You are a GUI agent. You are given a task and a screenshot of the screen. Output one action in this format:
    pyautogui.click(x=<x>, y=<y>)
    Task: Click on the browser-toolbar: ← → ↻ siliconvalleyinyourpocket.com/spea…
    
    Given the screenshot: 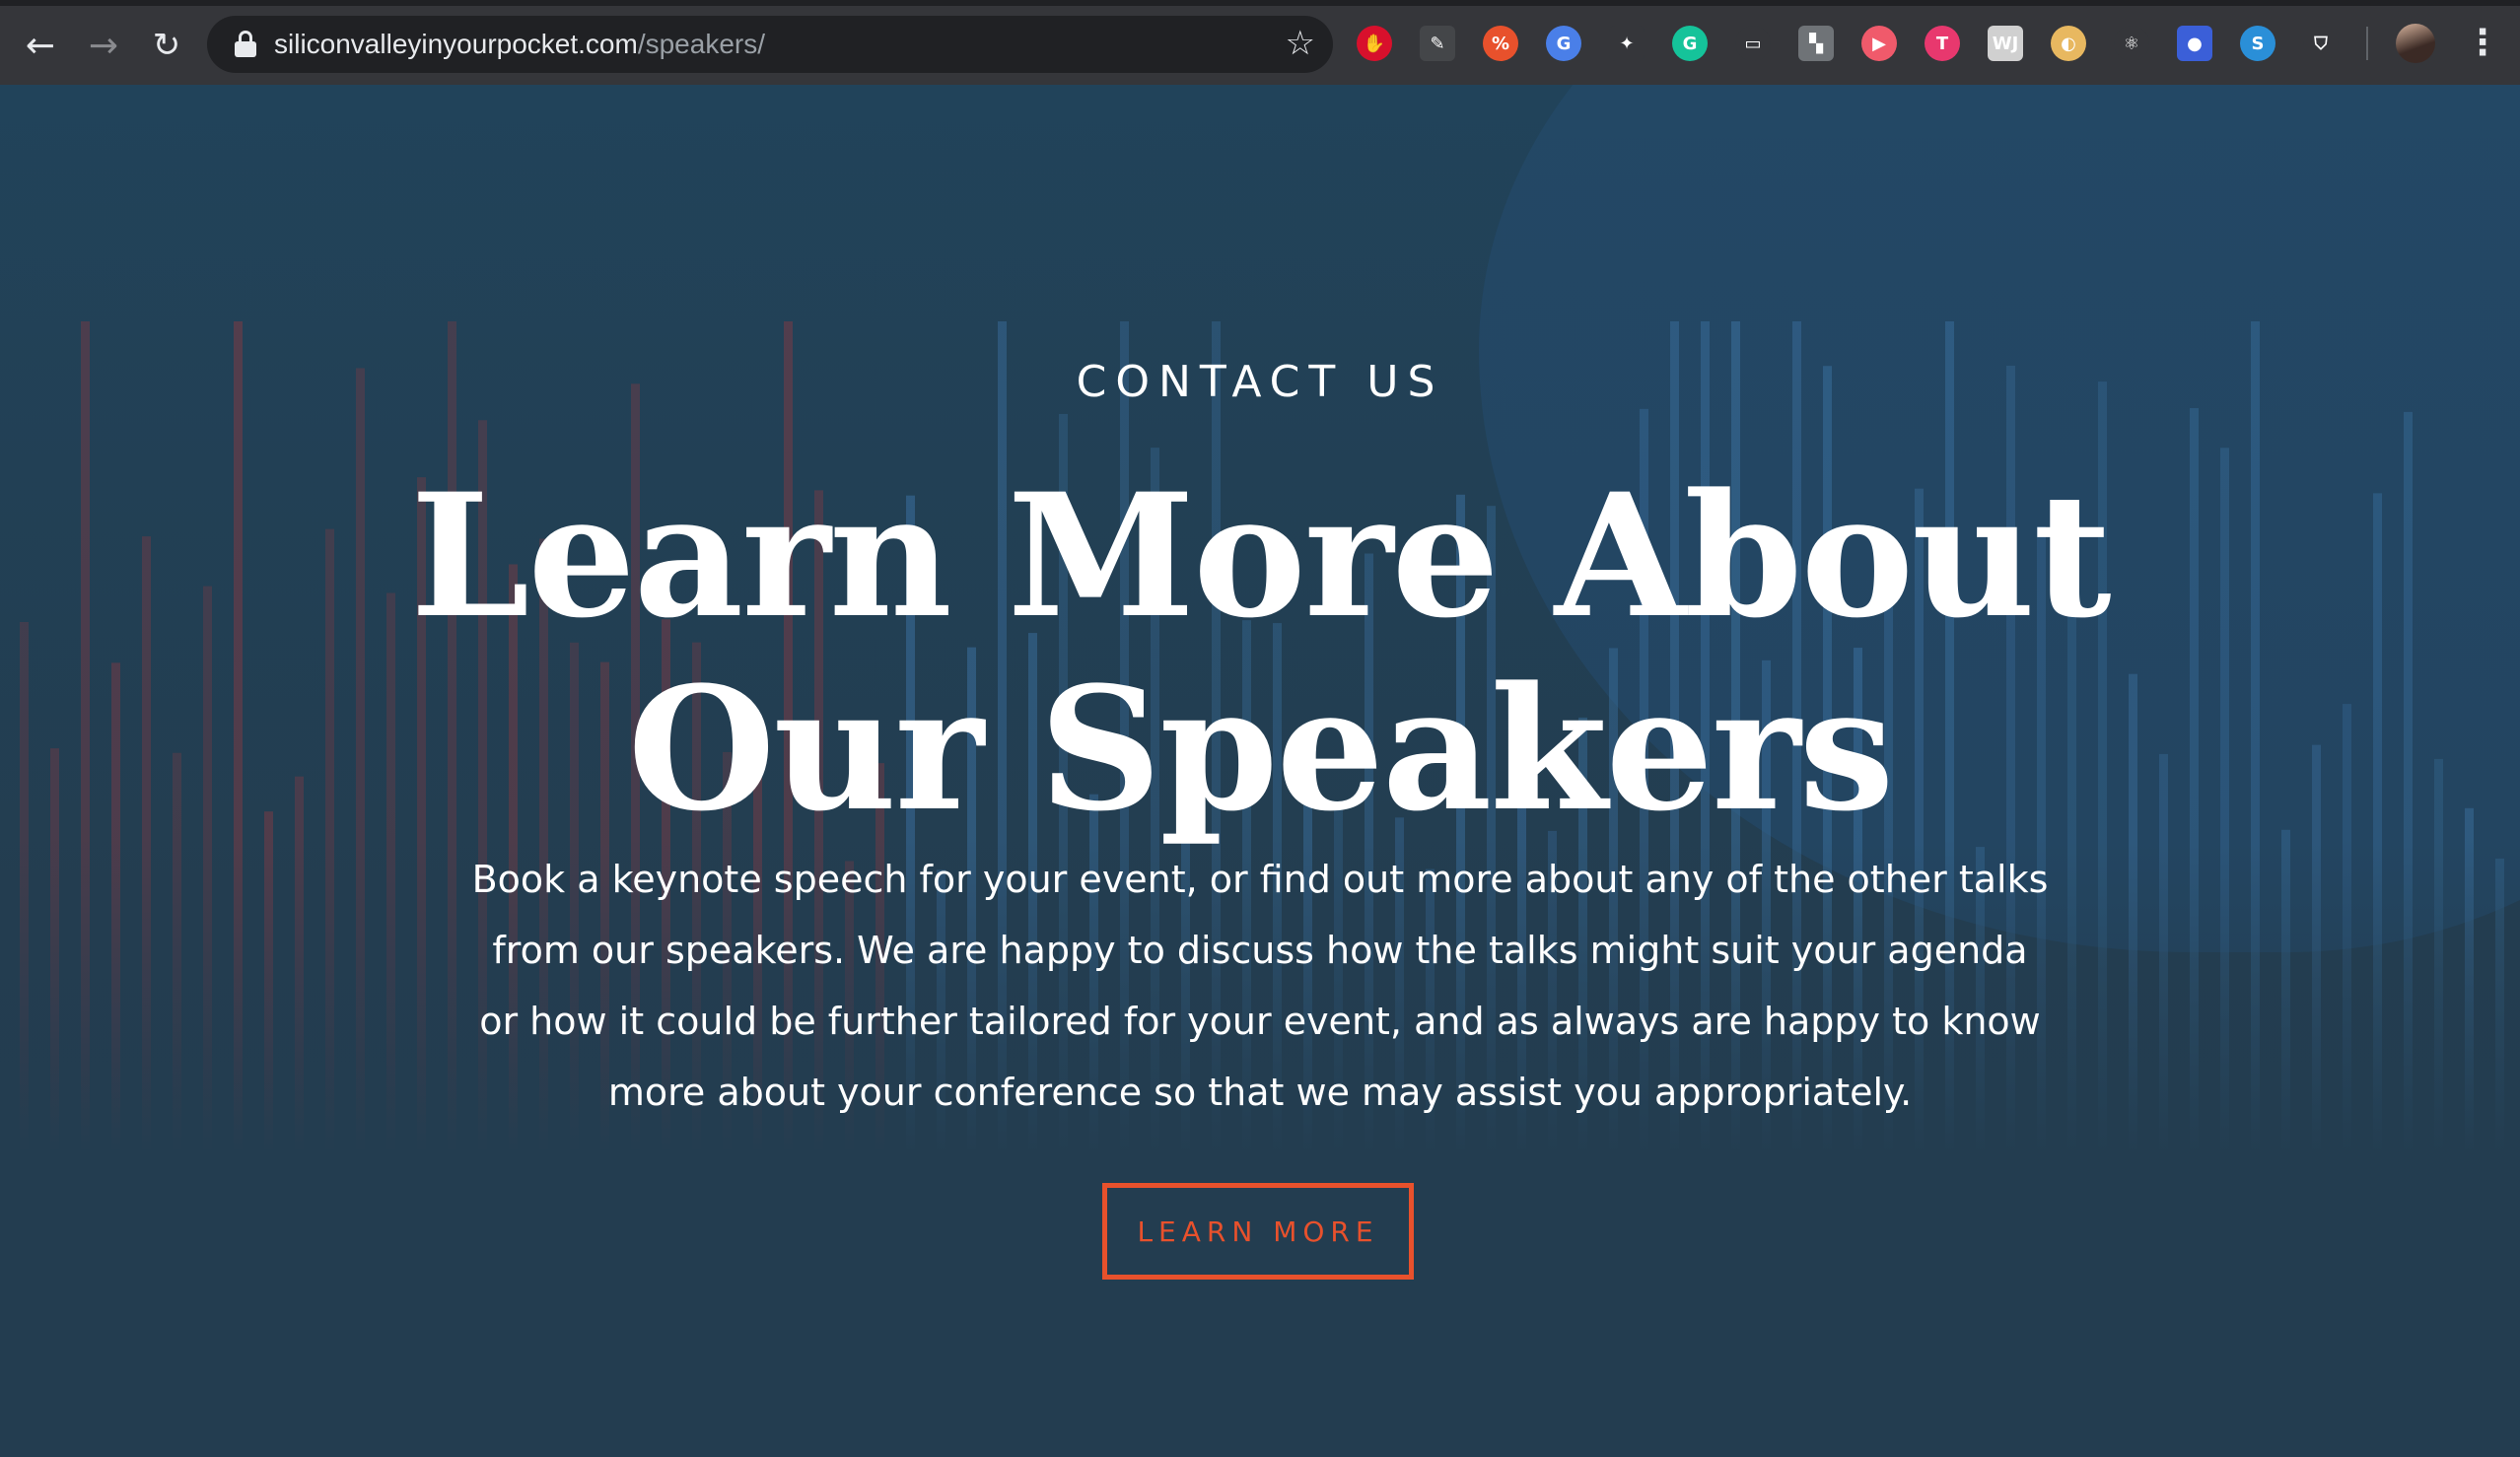 What is the action you would take?
    pyautogui.click(x=1260, y=43)
    